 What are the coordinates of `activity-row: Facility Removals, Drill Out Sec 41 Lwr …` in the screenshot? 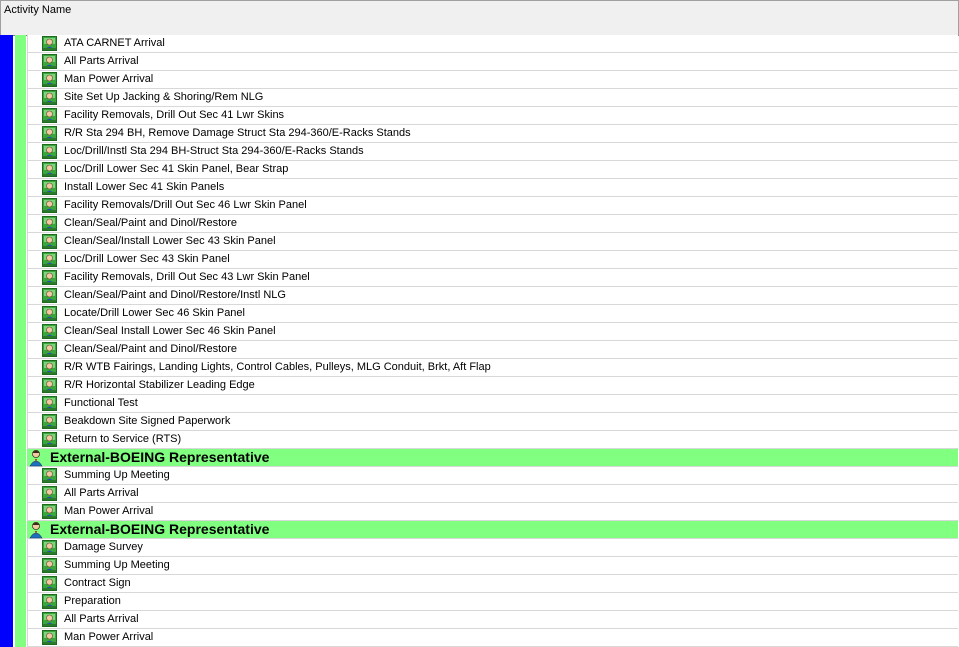 It's located at (492, 116).